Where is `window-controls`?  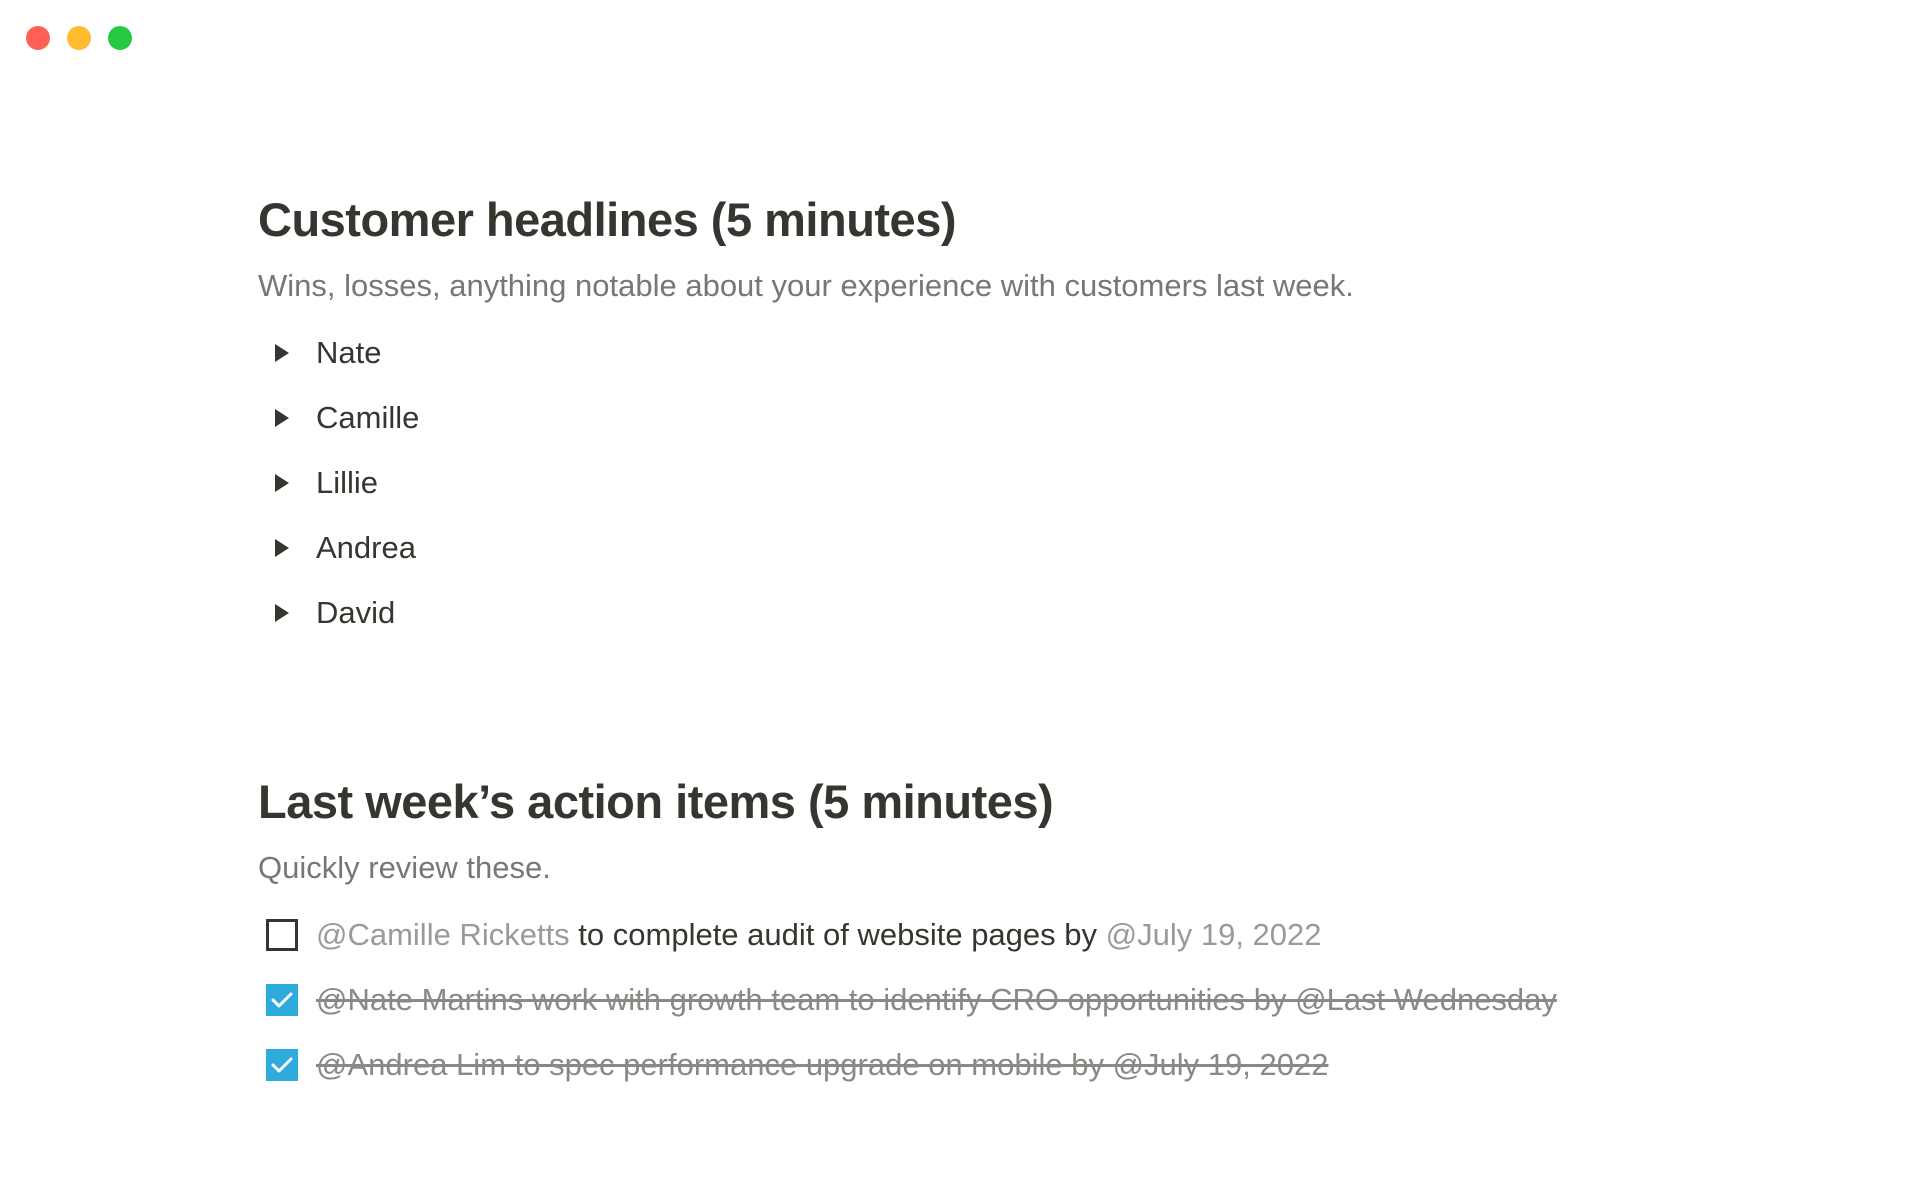 window-controls is located at coordinates (79, 38).